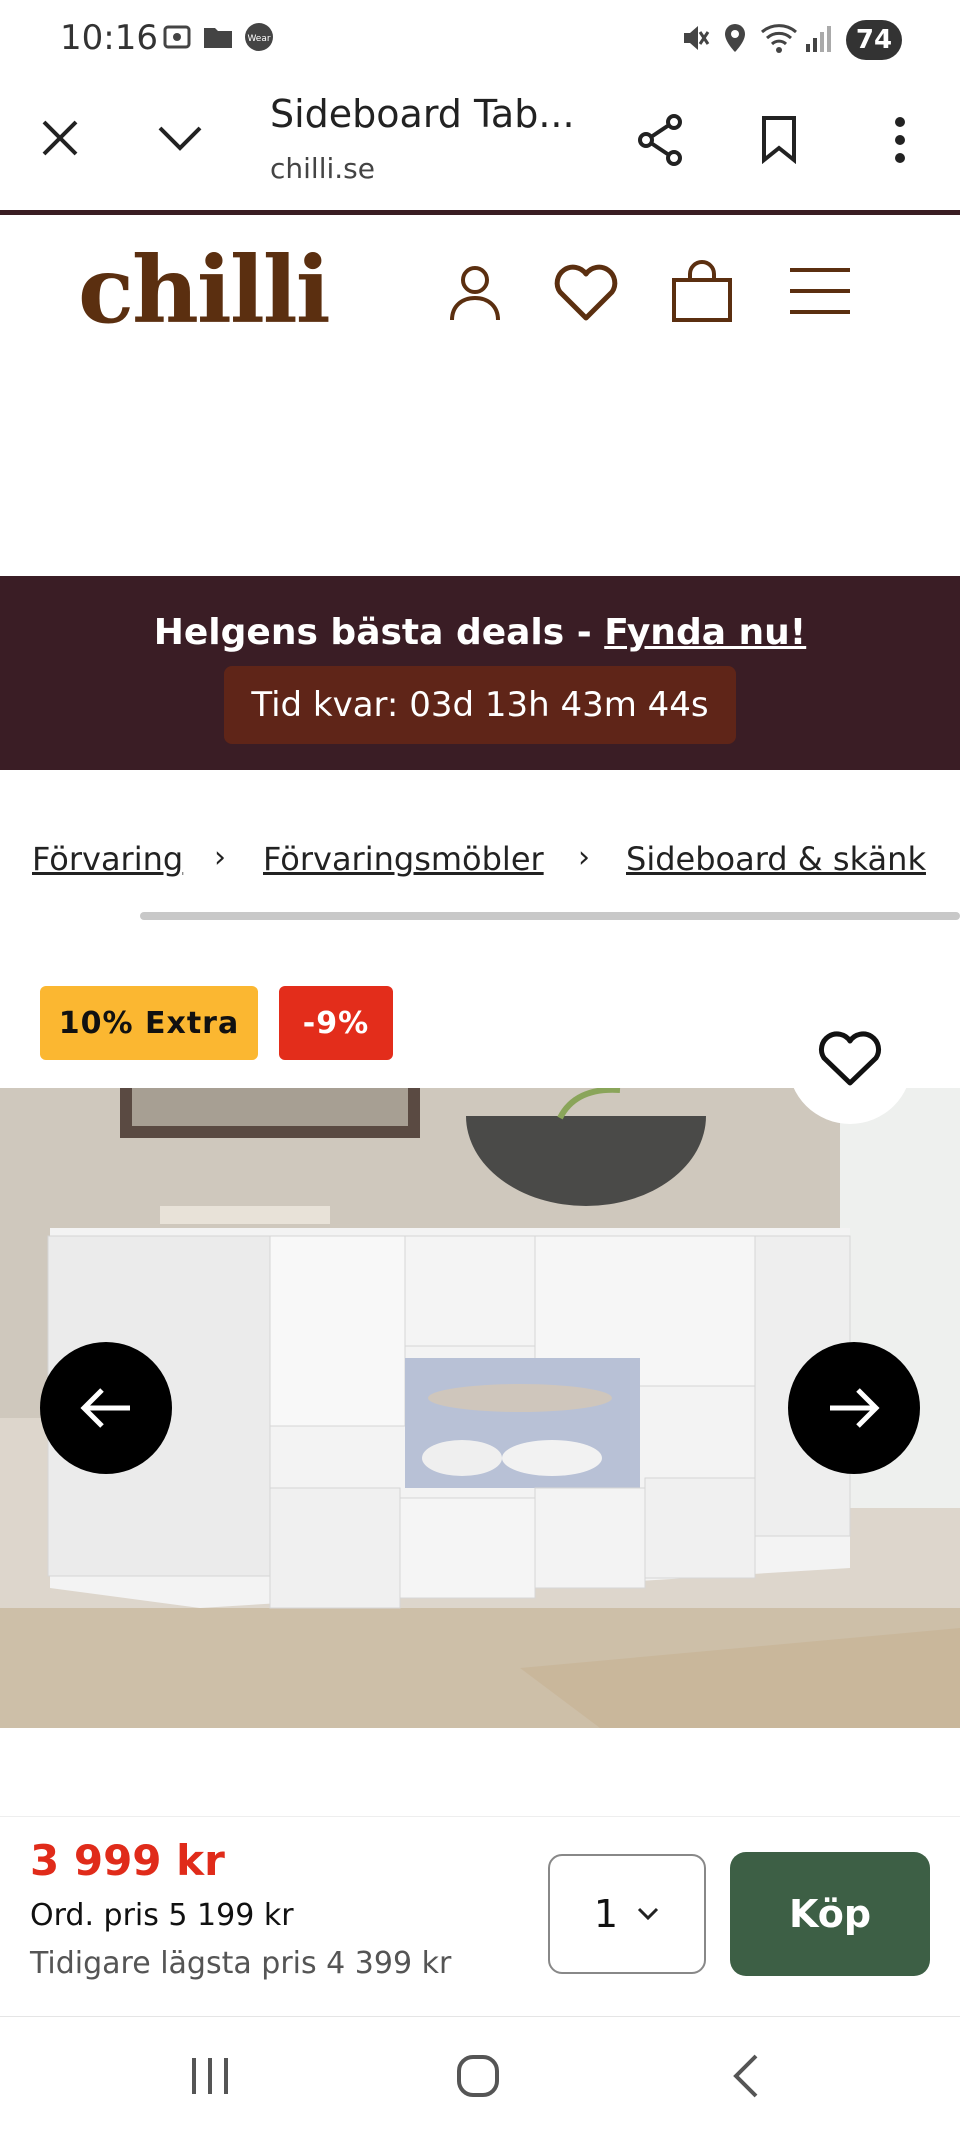 The height and width of the screenshot is (2134, 960). Describe the element at coordinates (107, 859) in the screenshot. I see `breadcrumb-item-forvaring: Förvaring` at that location.